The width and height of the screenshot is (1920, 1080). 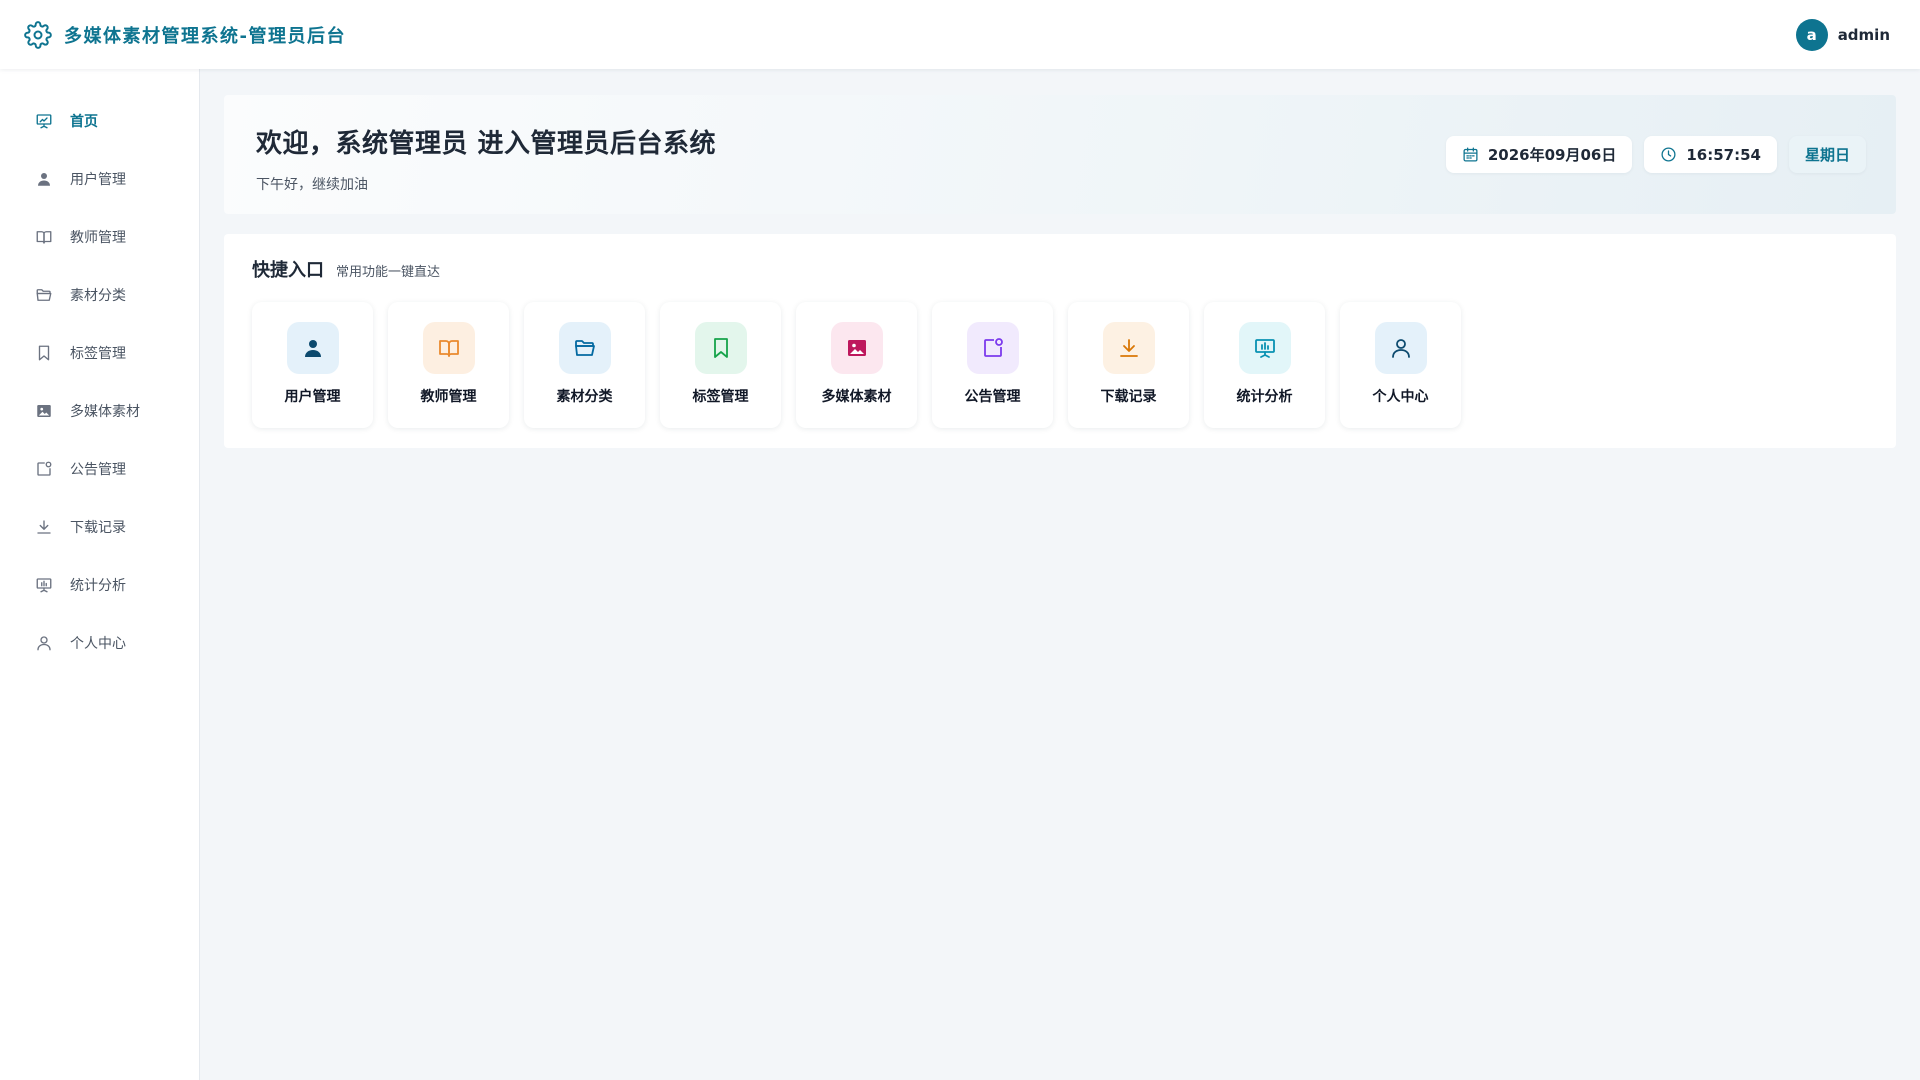 What do you see at coordinates (1723, 154) in the screenshot?
I see `time-text: 16:57:54` at bounding box center [1723, 154].